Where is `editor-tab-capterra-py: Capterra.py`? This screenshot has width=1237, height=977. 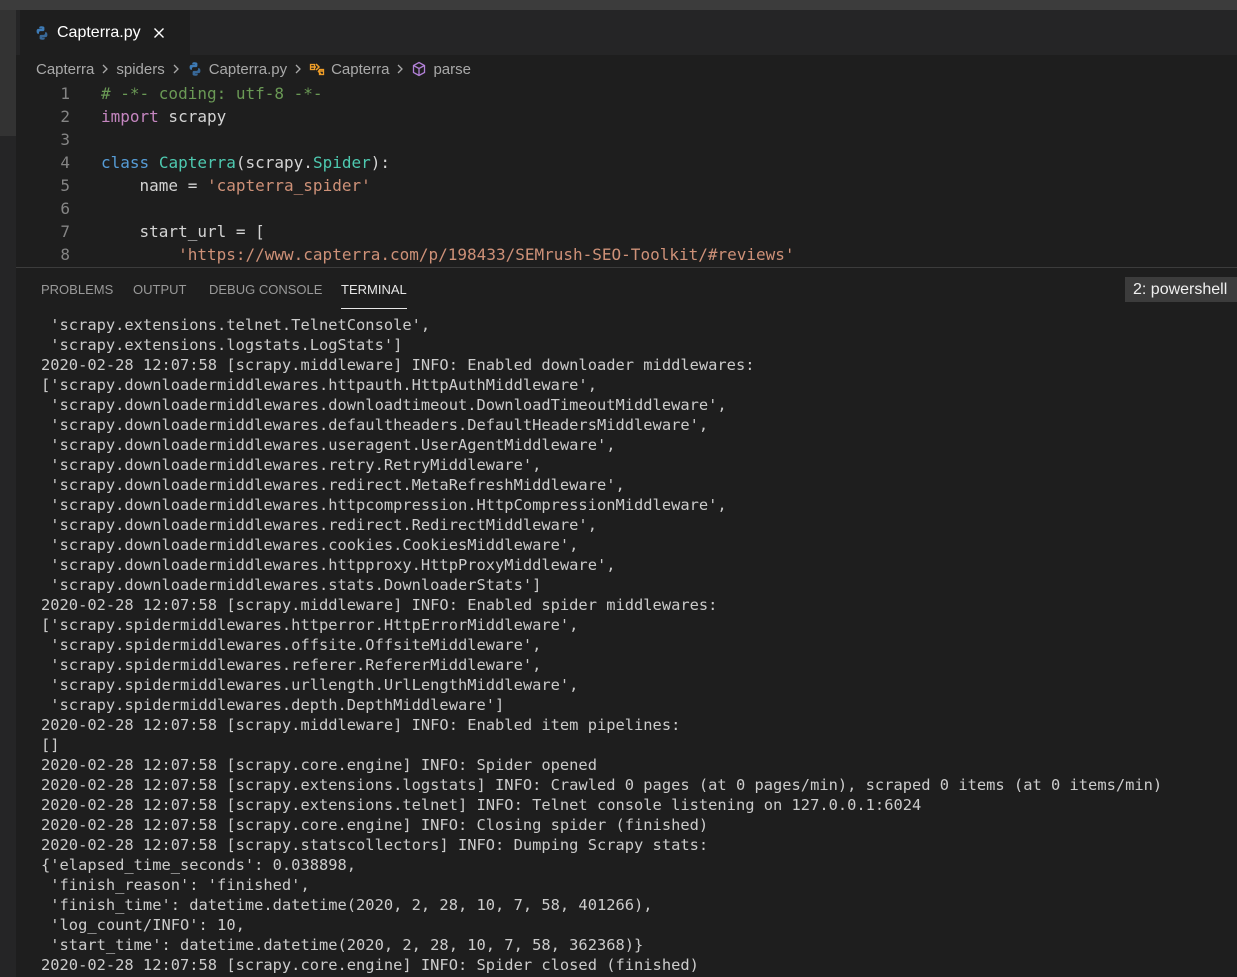 editor-tab-capterra-py: Capterra.py is located at coordinates (105, 32).